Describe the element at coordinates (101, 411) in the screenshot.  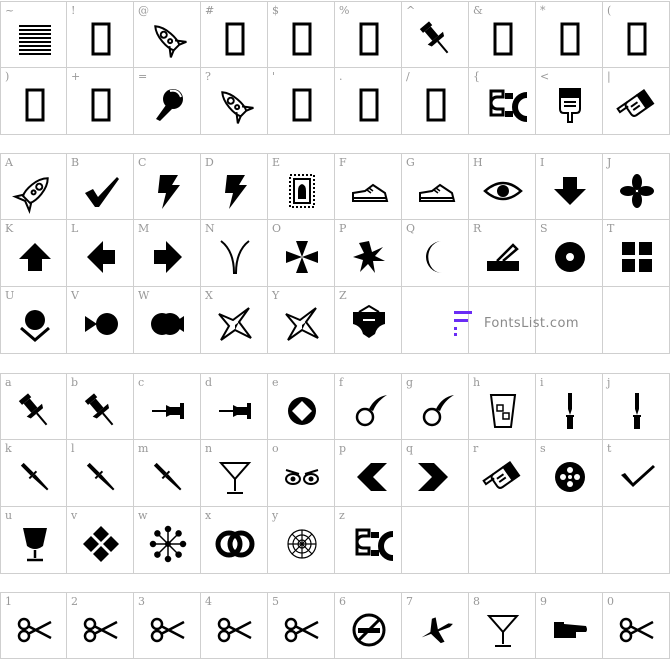
I see `push-pin-icon` at that location.